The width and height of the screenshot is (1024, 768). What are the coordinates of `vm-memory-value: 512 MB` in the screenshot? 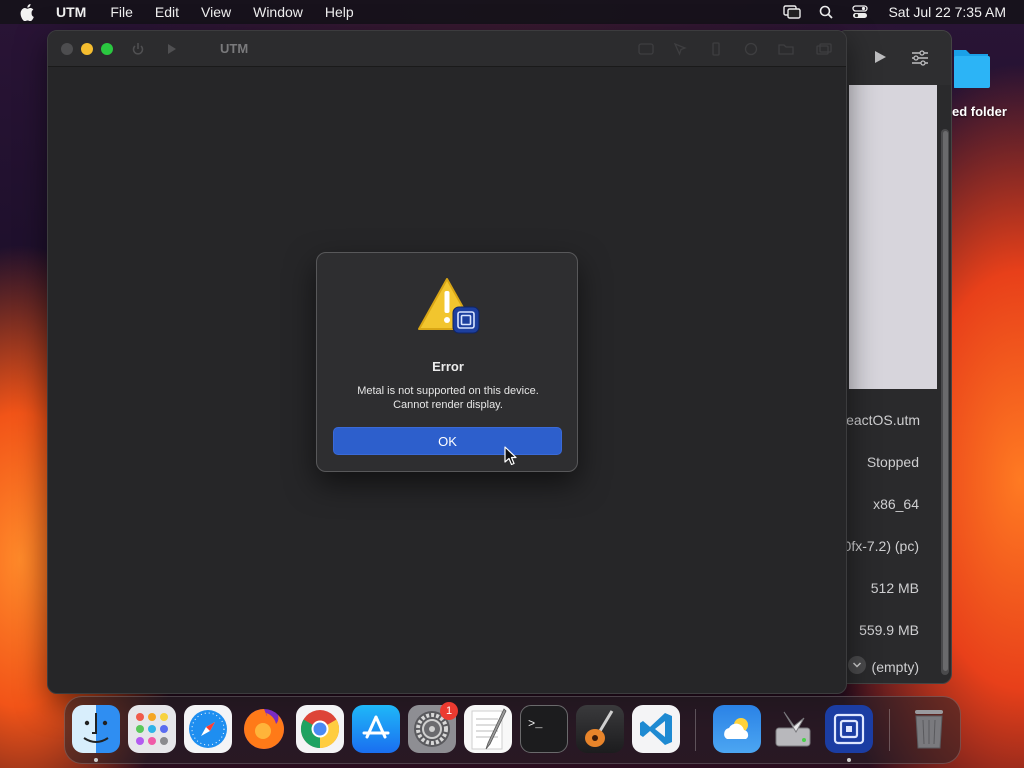 It's located at (894, 588).